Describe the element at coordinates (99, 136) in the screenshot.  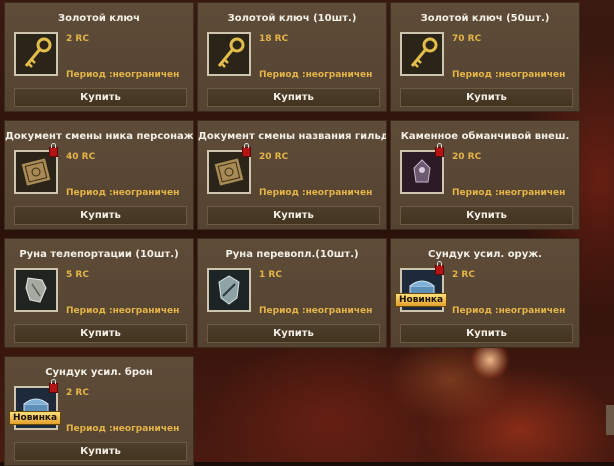
I see `item-title: Документ смены ника персонажа` at that location.